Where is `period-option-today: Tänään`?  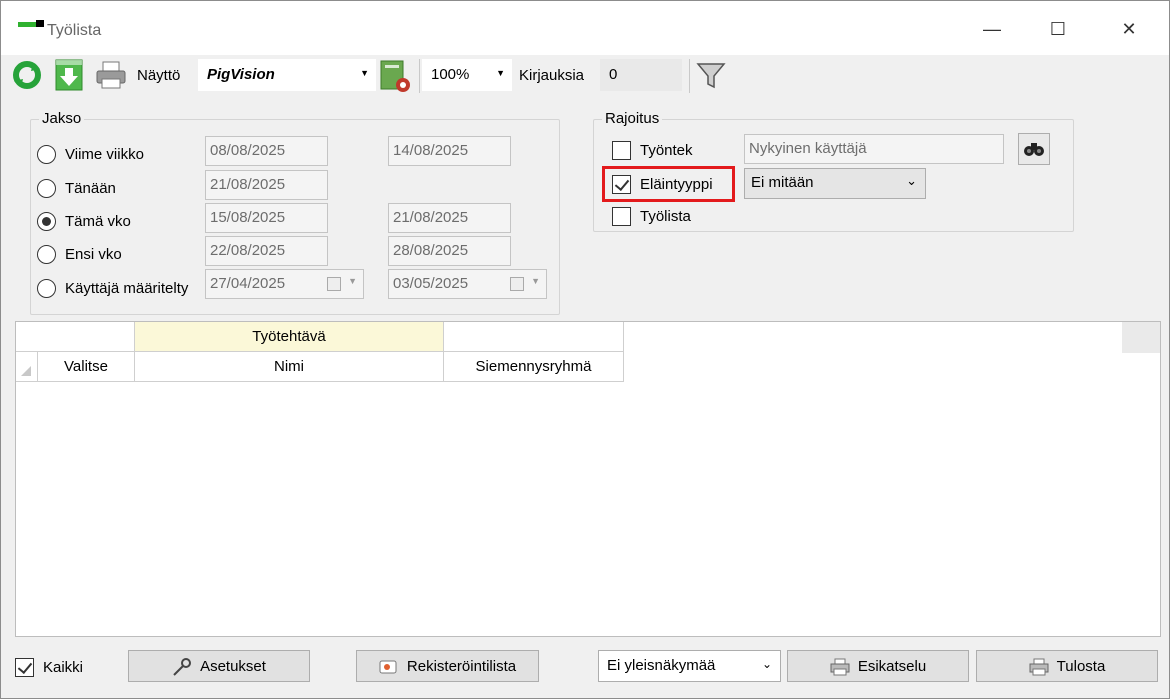
period-option-today: Tänään is located at coordinates (76, 188).